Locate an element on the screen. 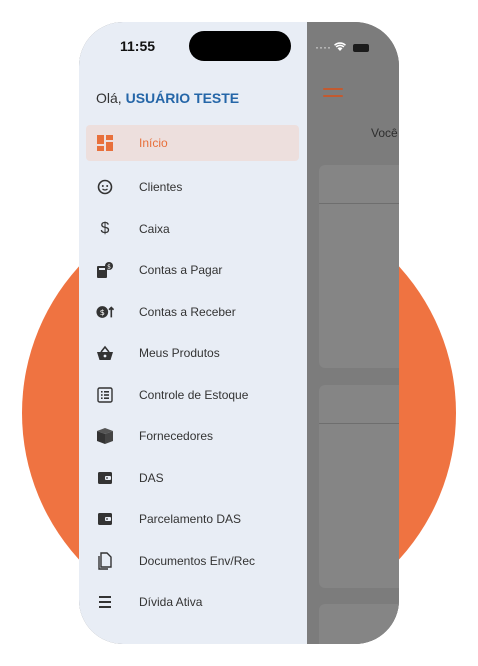 This screenshot has width=478, height=666. menu-item-clientes: Clientes is located at coordinates (192, 188).